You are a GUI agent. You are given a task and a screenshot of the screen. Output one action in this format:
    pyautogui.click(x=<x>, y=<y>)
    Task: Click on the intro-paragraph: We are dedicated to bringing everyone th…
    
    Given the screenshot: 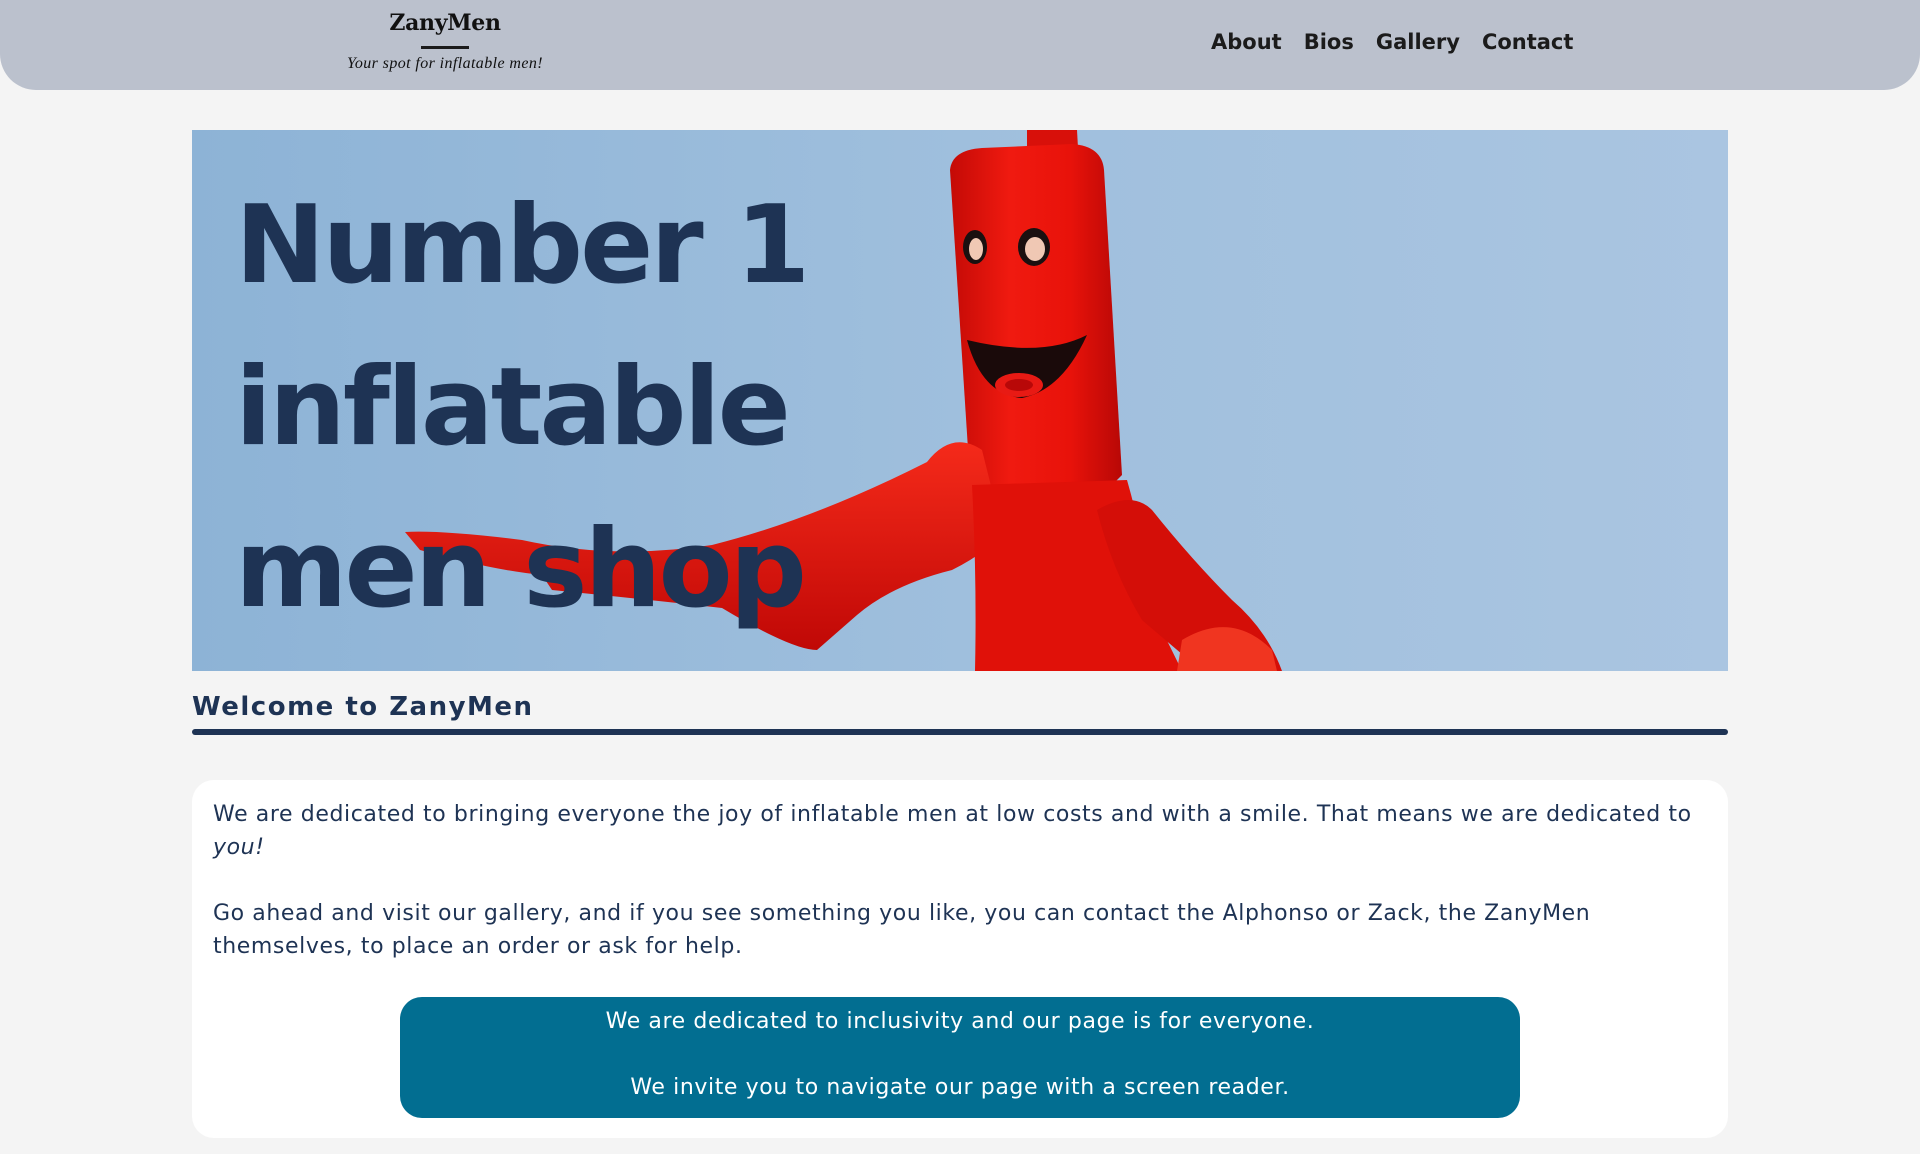 What is the action you would take?
    pyautogui.click(x=963, y=831)
    